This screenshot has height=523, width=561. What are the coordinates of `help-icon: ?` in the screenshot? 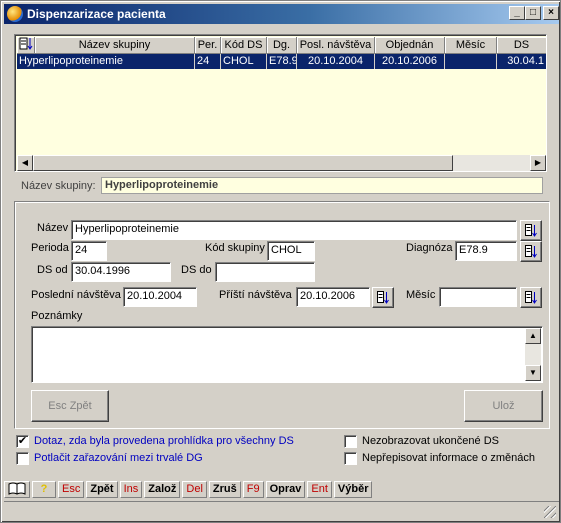 It's located at (44, 489).